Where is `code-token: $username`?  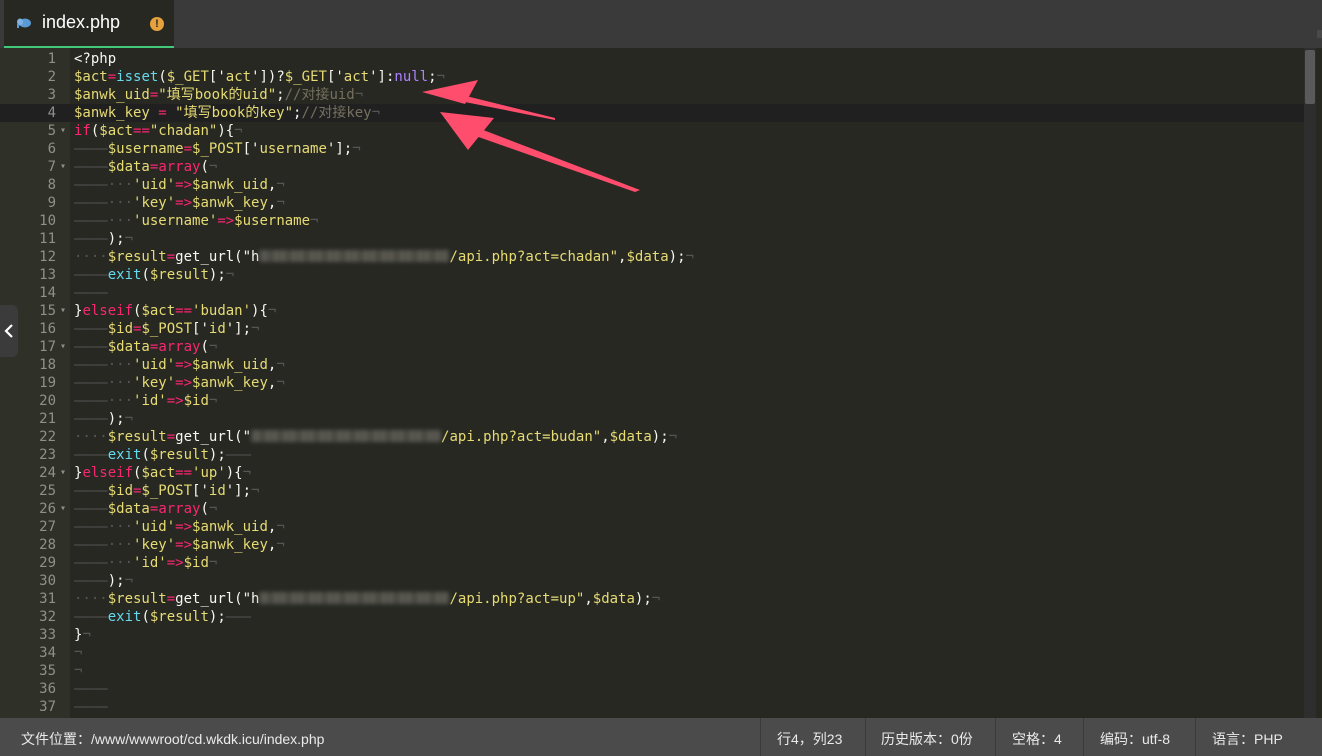
code-token: $username is located at coordinates (272, 221).